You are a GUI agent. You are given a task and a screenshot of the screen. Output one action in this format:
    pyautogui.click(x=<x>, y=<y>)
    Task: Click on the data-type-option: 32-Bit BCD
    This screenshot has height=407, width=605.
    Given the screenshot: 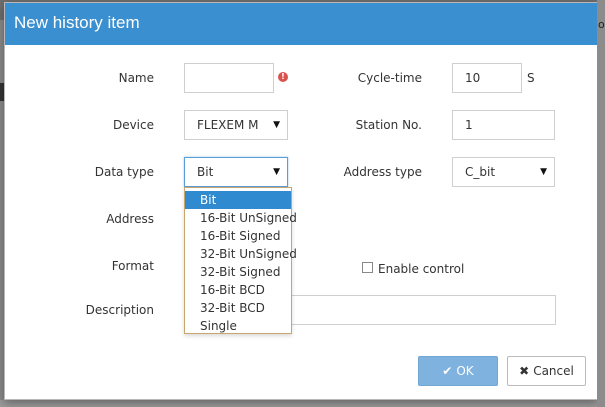 What is the action you would take?
    pyautogui.click(x=238, y=308)
    